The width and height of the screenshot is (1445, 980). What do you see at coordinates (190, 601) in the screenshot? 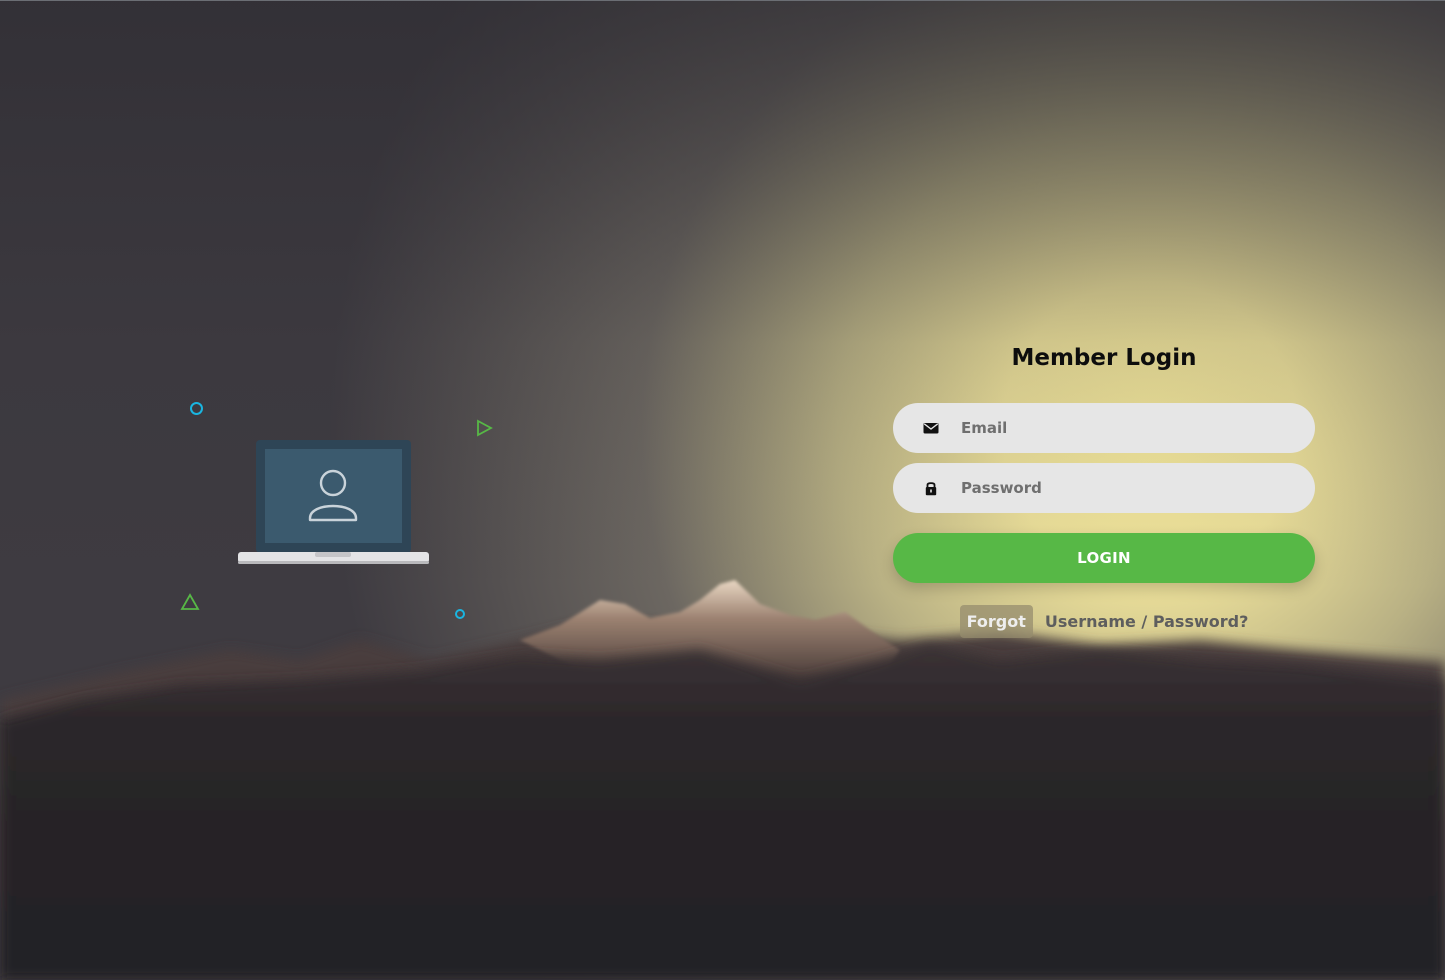
I see `decorative-triangle-up-icon` at bounding box center [190, 601].